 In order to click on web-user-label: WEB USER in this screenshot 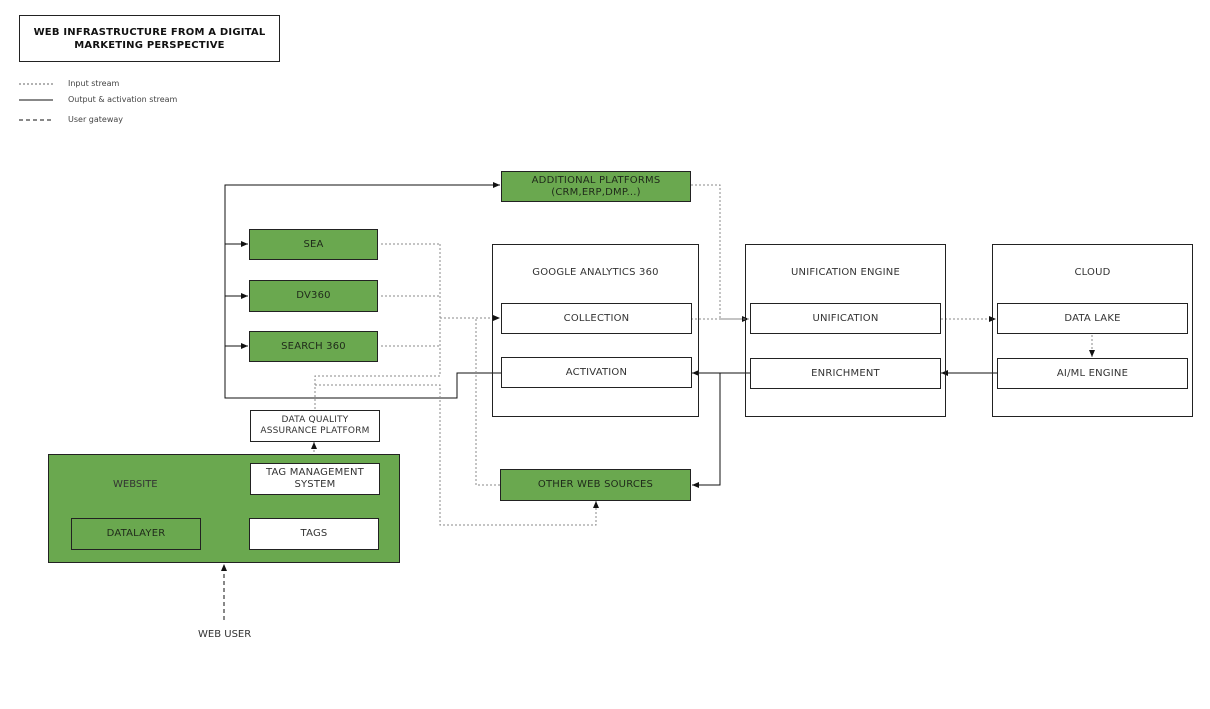, I will do `click(225, 634)`.